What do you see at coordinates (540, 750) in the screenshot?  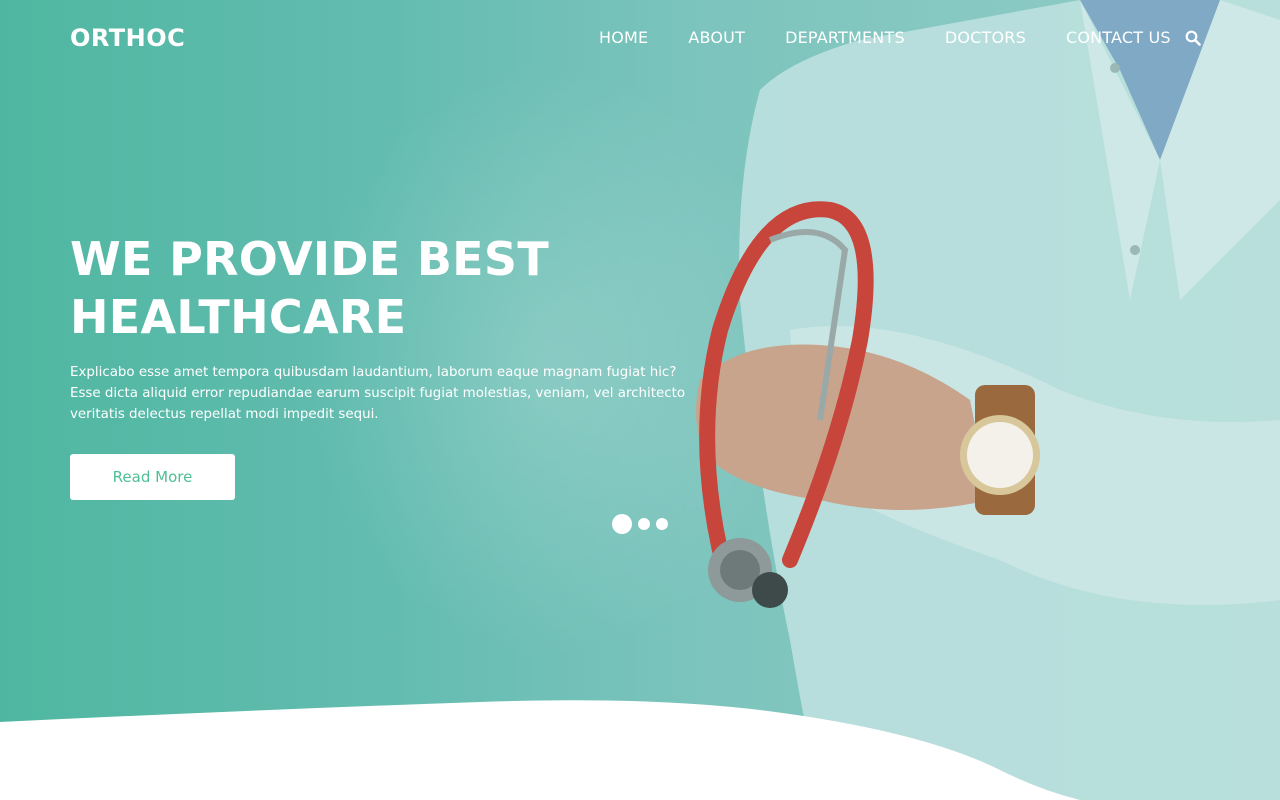 I see `hero-wave-divider` at bounding box center [540, 750].